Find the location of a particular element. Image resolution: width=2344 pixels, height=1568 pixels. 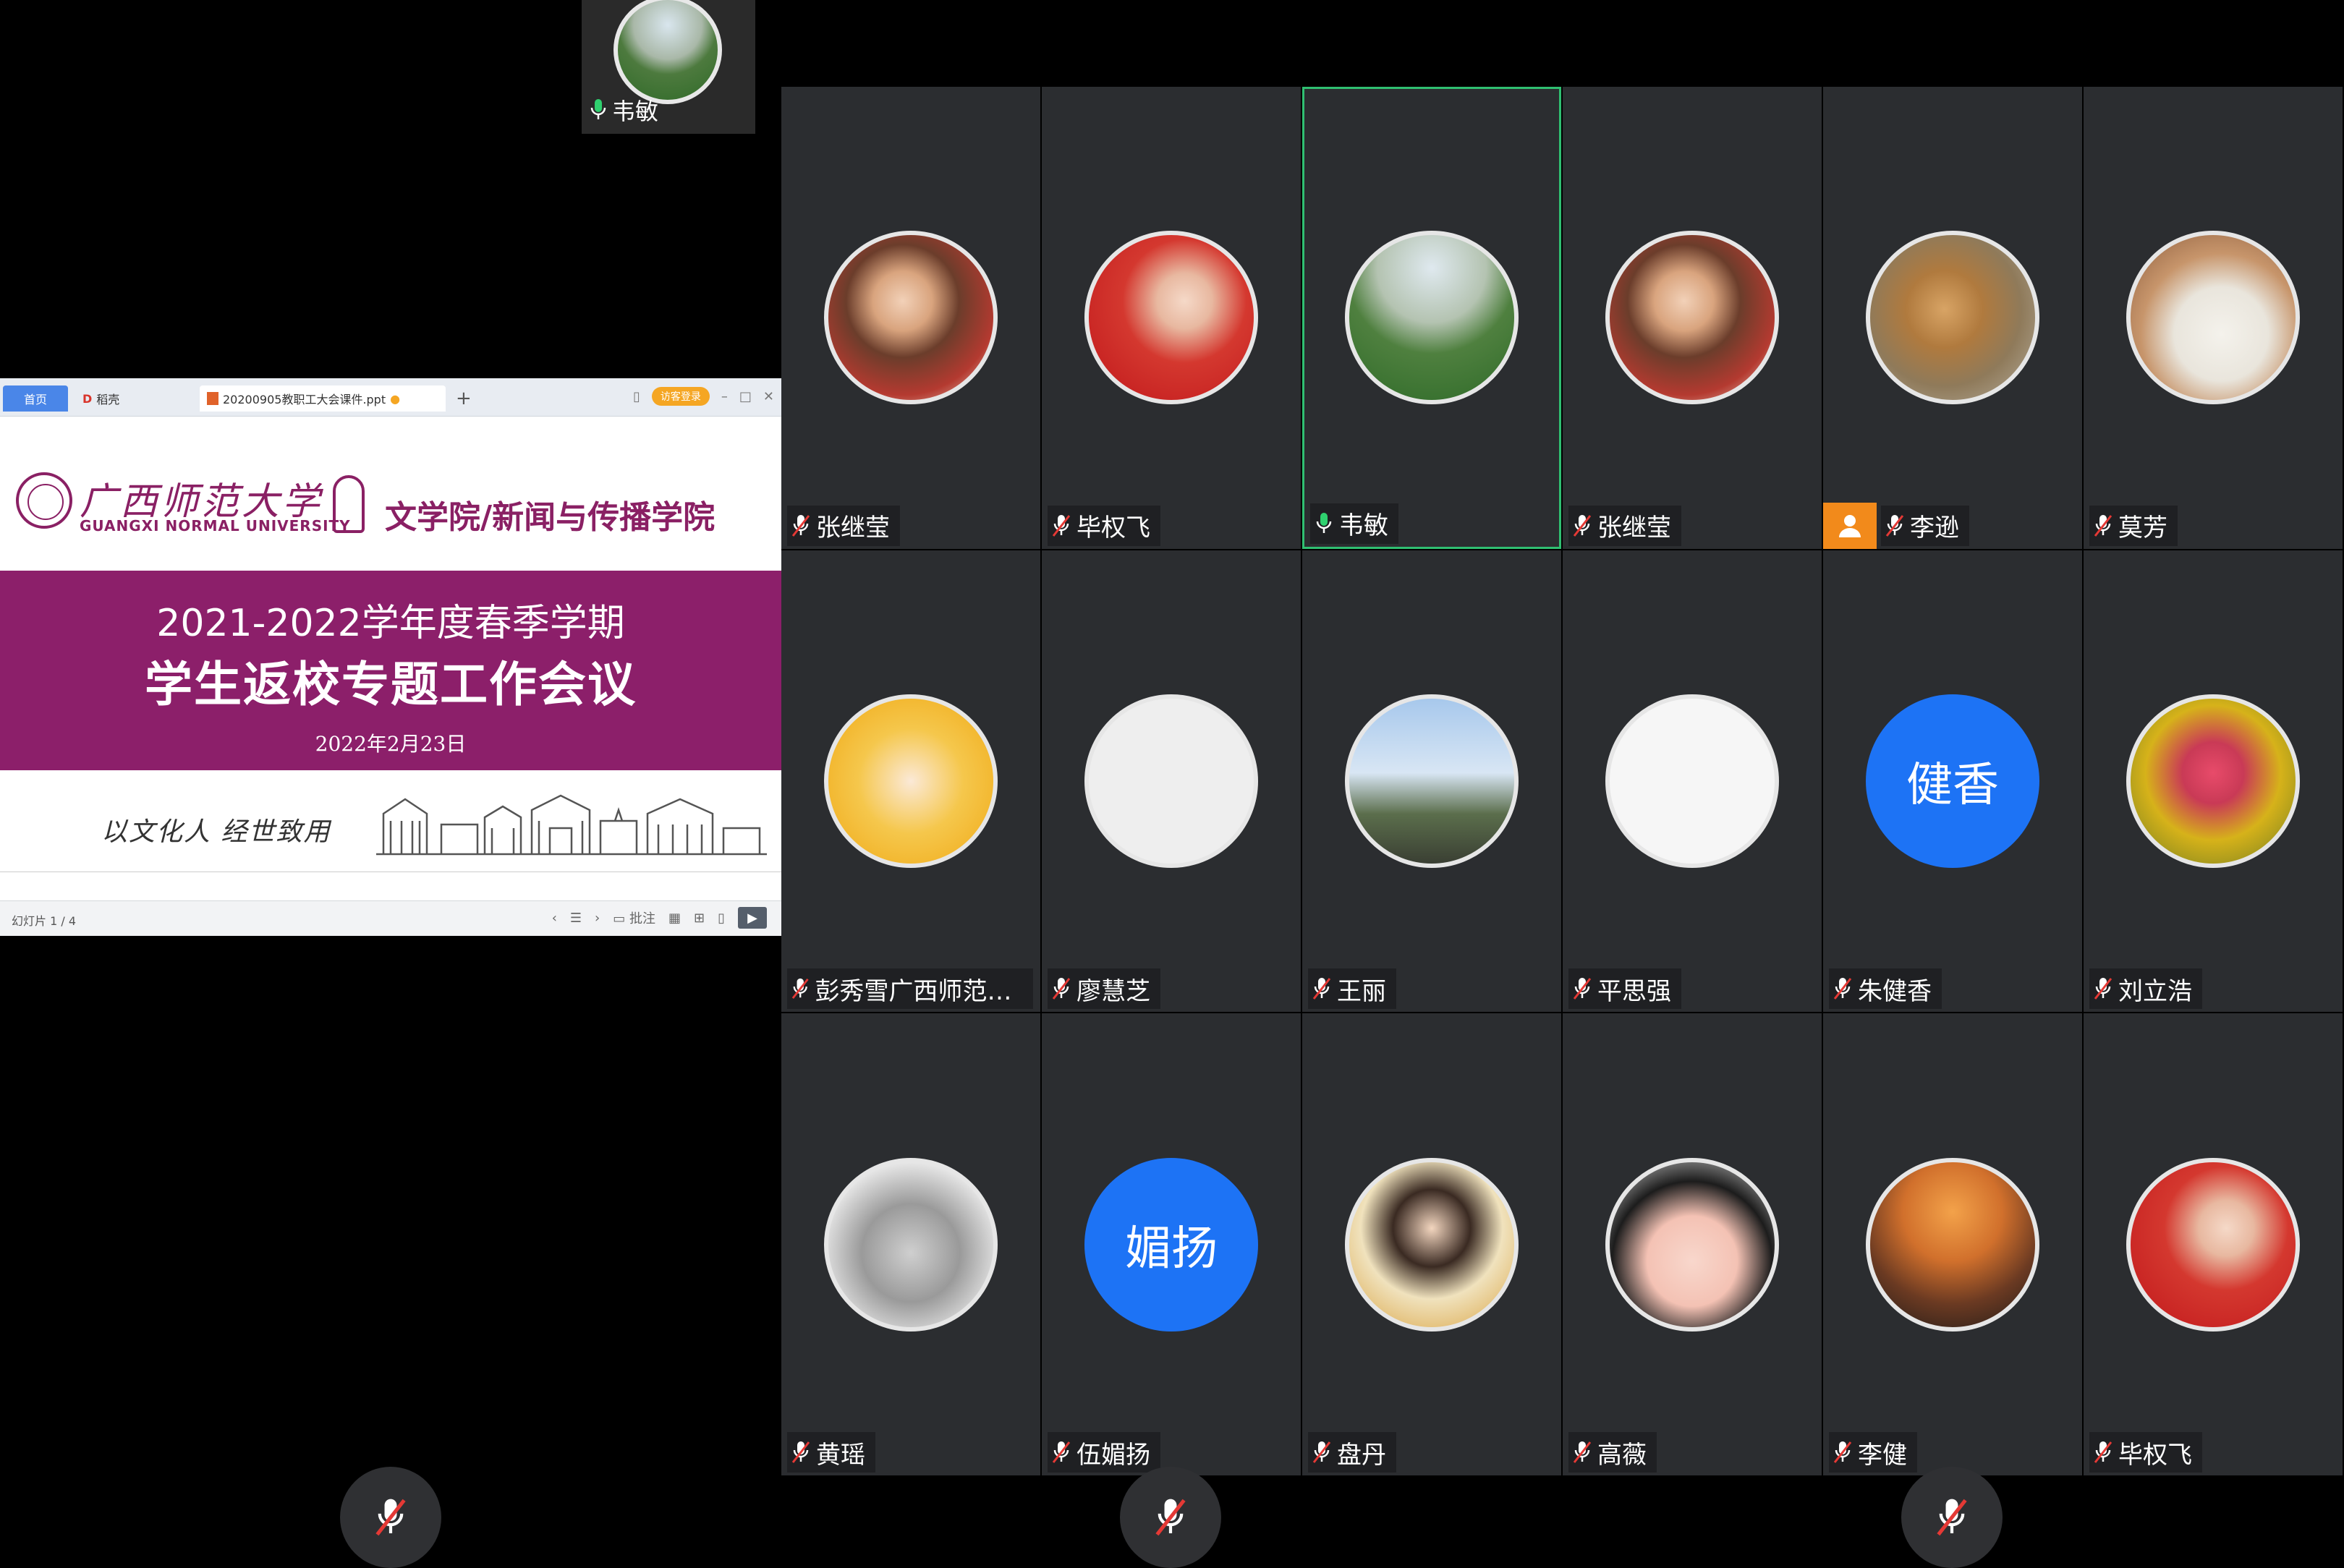

slide-slogan: 以文化人 经世致用 is located at coordinates (216, 832).